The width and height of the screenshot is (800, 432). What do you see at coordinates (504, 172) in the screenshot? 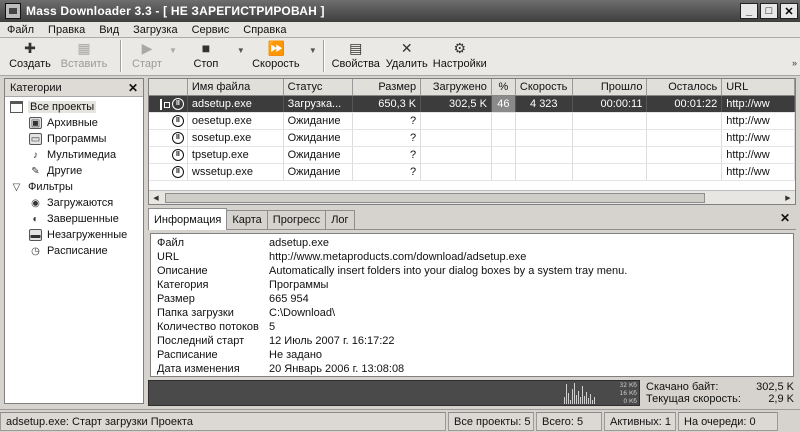
I see `cell-percent` at bounding box center [504, 172].